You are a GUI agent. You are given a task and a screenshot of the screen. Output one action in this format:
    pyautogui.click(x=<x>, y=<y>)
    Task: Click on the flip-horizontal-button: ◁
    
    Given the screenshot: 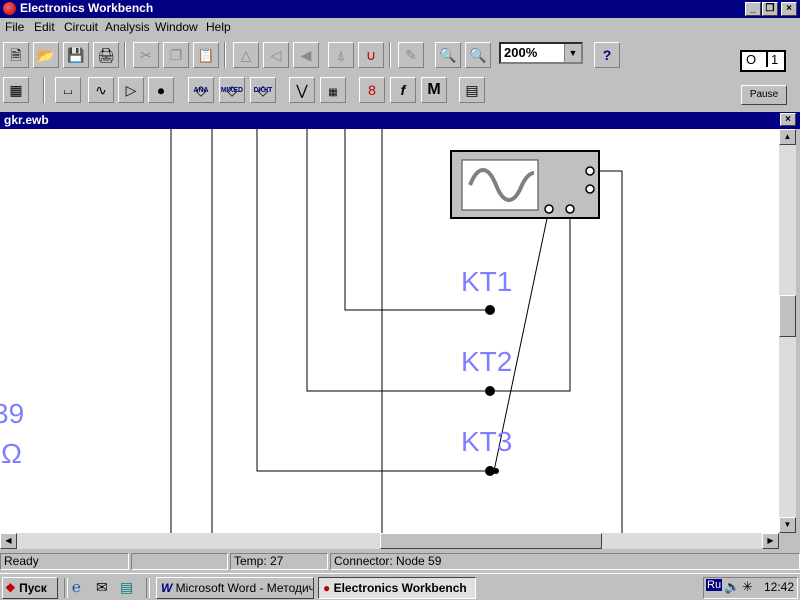 What is the action you would take?
    pyautogui.click(x=276, y=55)
    